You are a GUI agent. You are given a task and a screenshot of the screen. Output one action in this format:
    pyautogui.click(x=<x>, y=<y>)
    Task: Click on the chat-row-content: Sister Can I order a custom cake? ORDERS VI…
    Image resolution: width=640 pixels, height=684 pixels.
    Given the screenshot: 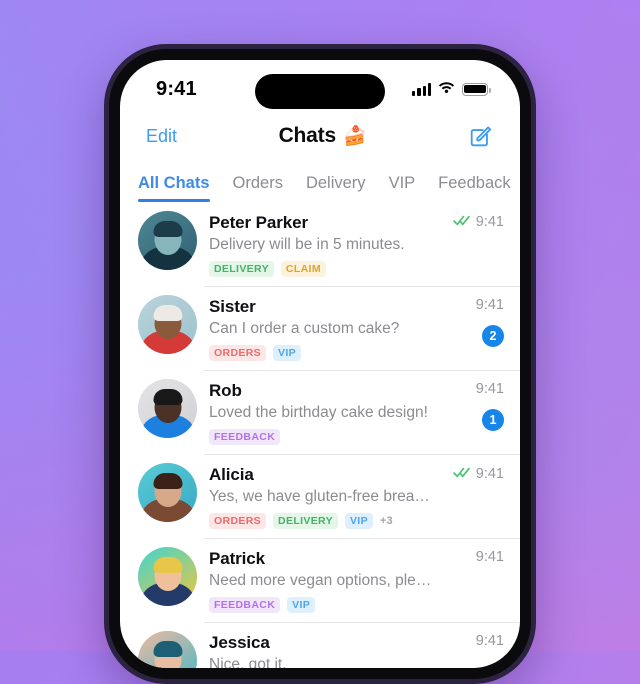 What is the action you would take?
    pyautogui.click(x=322, y=328)
    